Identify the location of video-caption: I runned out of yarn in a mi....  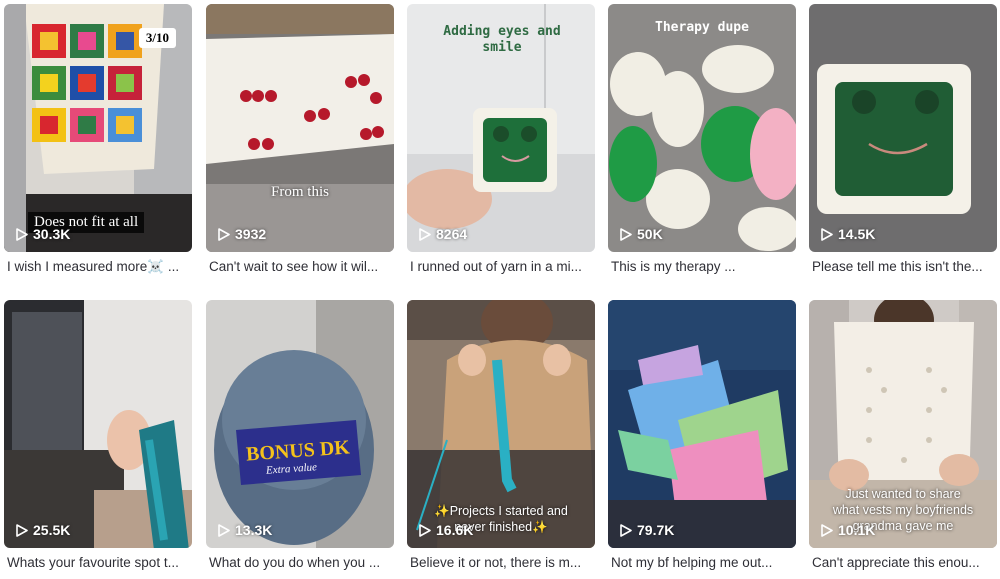
(503, 266).